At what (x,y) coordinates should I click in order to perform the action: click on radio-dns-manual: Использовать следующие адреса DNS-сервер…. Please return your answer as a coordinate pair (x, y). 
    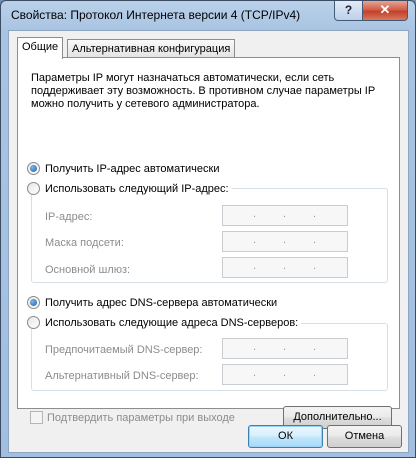
    Looking at the image, I should click on (164, 322).